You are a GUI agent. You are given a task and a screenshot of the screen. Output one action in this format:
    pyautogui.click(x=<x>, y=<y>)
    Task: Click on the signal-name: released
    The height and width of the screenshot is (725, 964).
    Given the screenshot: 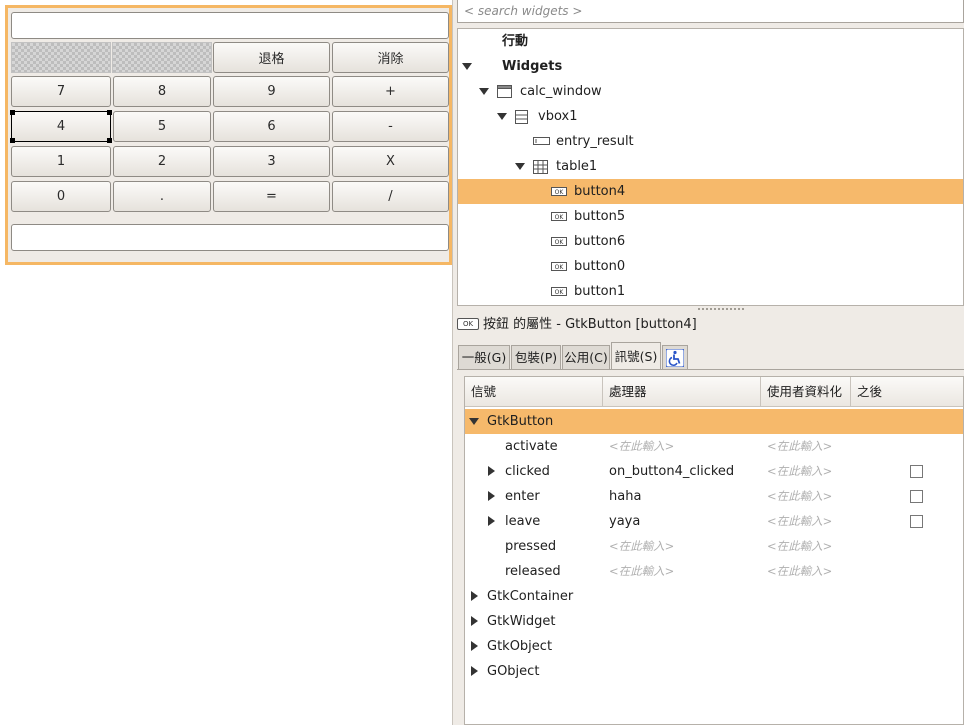 What is the action you would take?
    pyautogui.click(x=533, y=571)
    